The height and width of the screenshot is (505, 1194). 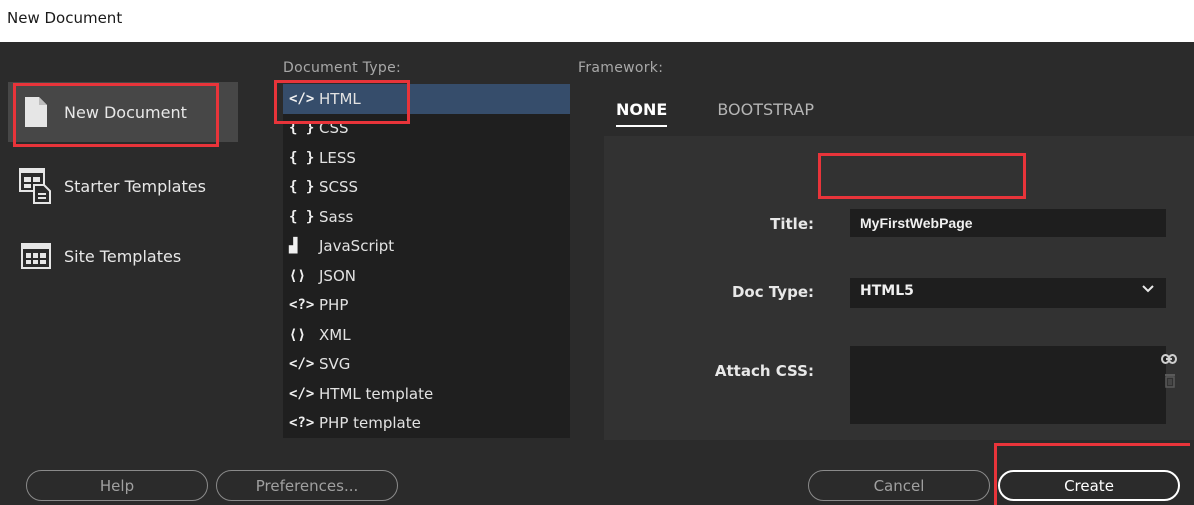 I want to click on doctype-item-label: CSS, so click(x=334, y=128).